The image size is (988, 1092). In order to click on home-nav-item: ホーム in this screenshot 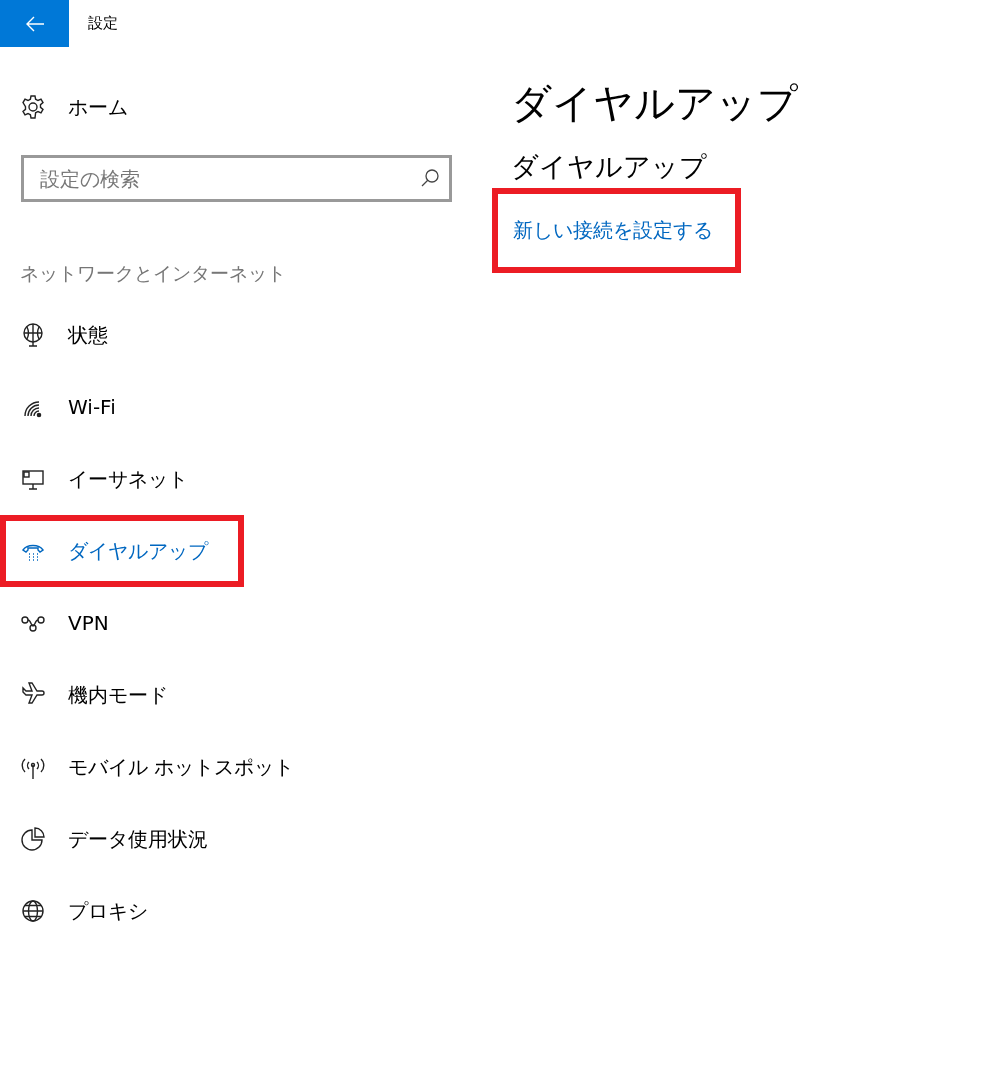, I will do `click(64, 107)`.